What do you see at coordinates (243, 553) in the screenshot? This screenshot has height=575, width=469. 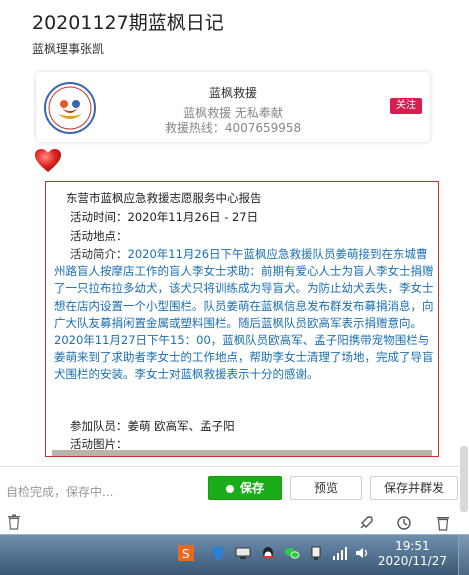 I see `network-icon` at bounding box center [243, 553].